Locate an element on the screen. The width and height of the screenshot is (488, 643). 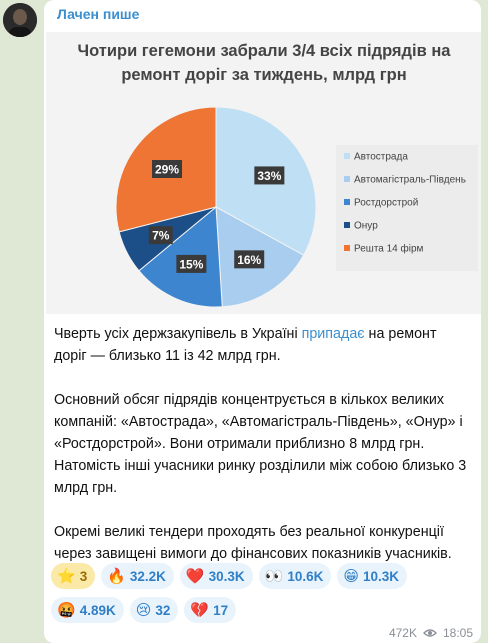
reaction-grin: 😁 10.3K is located at coordinates (372, 576).